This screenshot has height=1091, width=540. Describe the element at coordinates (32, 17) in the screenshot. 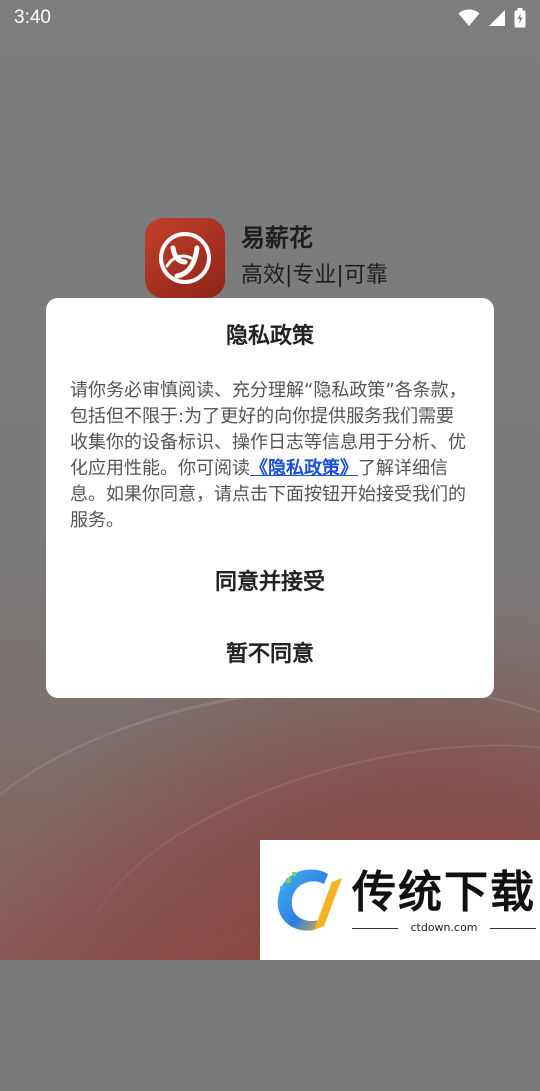

I see `status-time: 3:40` at that location.